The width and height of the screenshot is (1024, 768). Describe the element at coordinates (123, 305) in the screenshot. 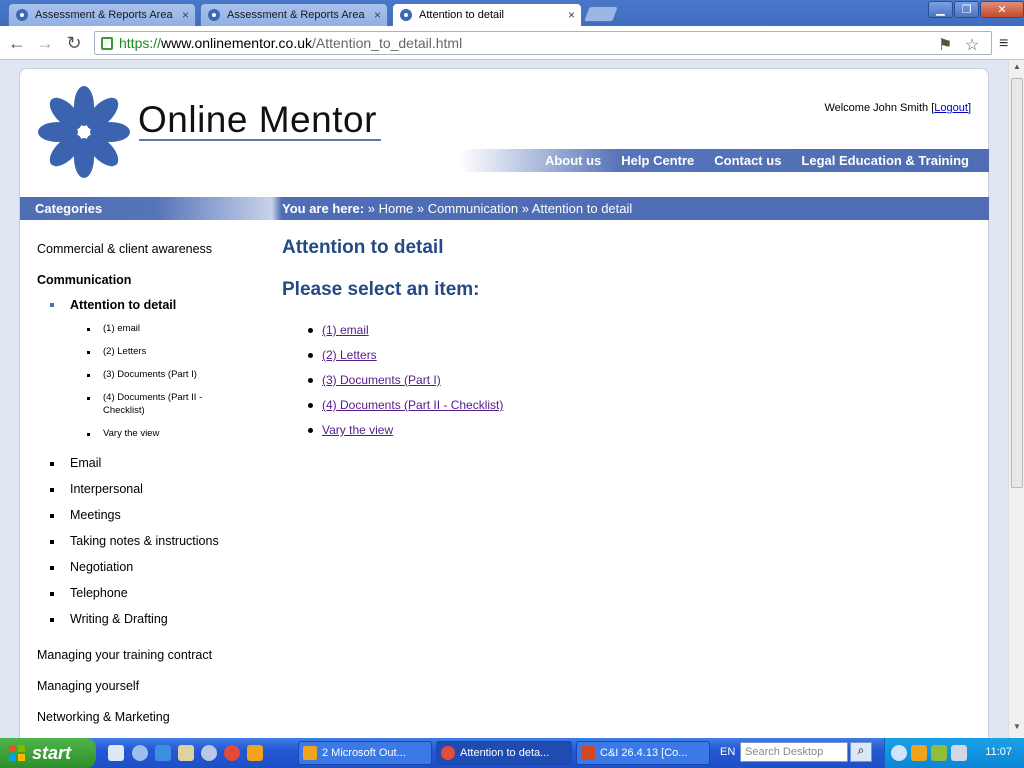

I see `sidebar-item-attention-to-detail: Attention to detail` at that location.